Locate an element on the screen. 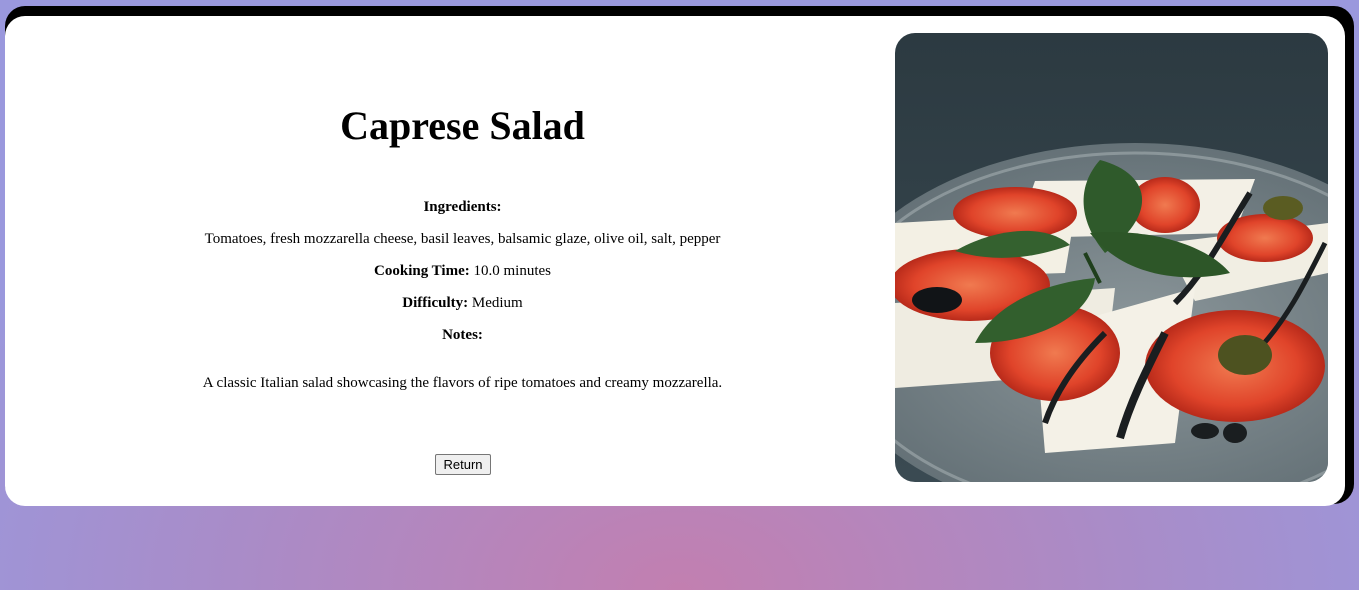 The image size is (1359, 590). difficulty-label: Difficulty: is located at coordinates (435, 303).